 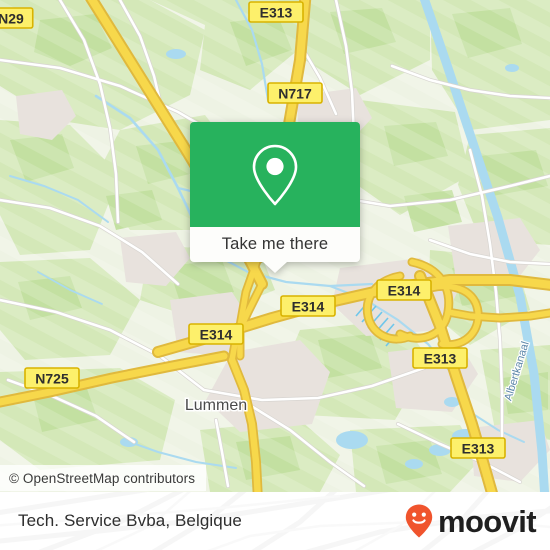 I want to click on place-title: Tech. Service Bvba, Belgique, so click(x=130, y=520).